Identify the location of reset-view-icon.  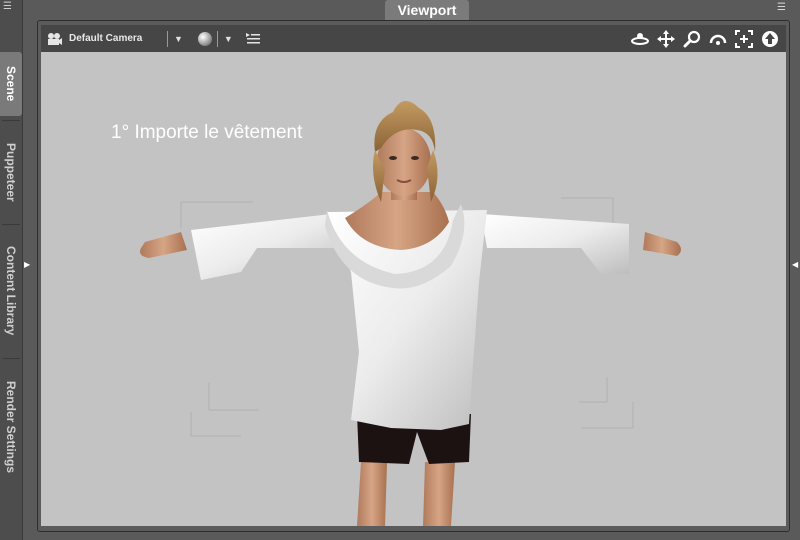
(770, 39).